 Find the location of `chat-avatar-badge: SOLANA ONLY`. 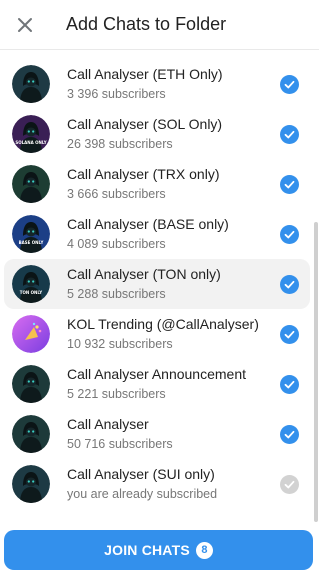

chat-avatar-badge: SOLANA ONLY is located at coordinates (31, 142).